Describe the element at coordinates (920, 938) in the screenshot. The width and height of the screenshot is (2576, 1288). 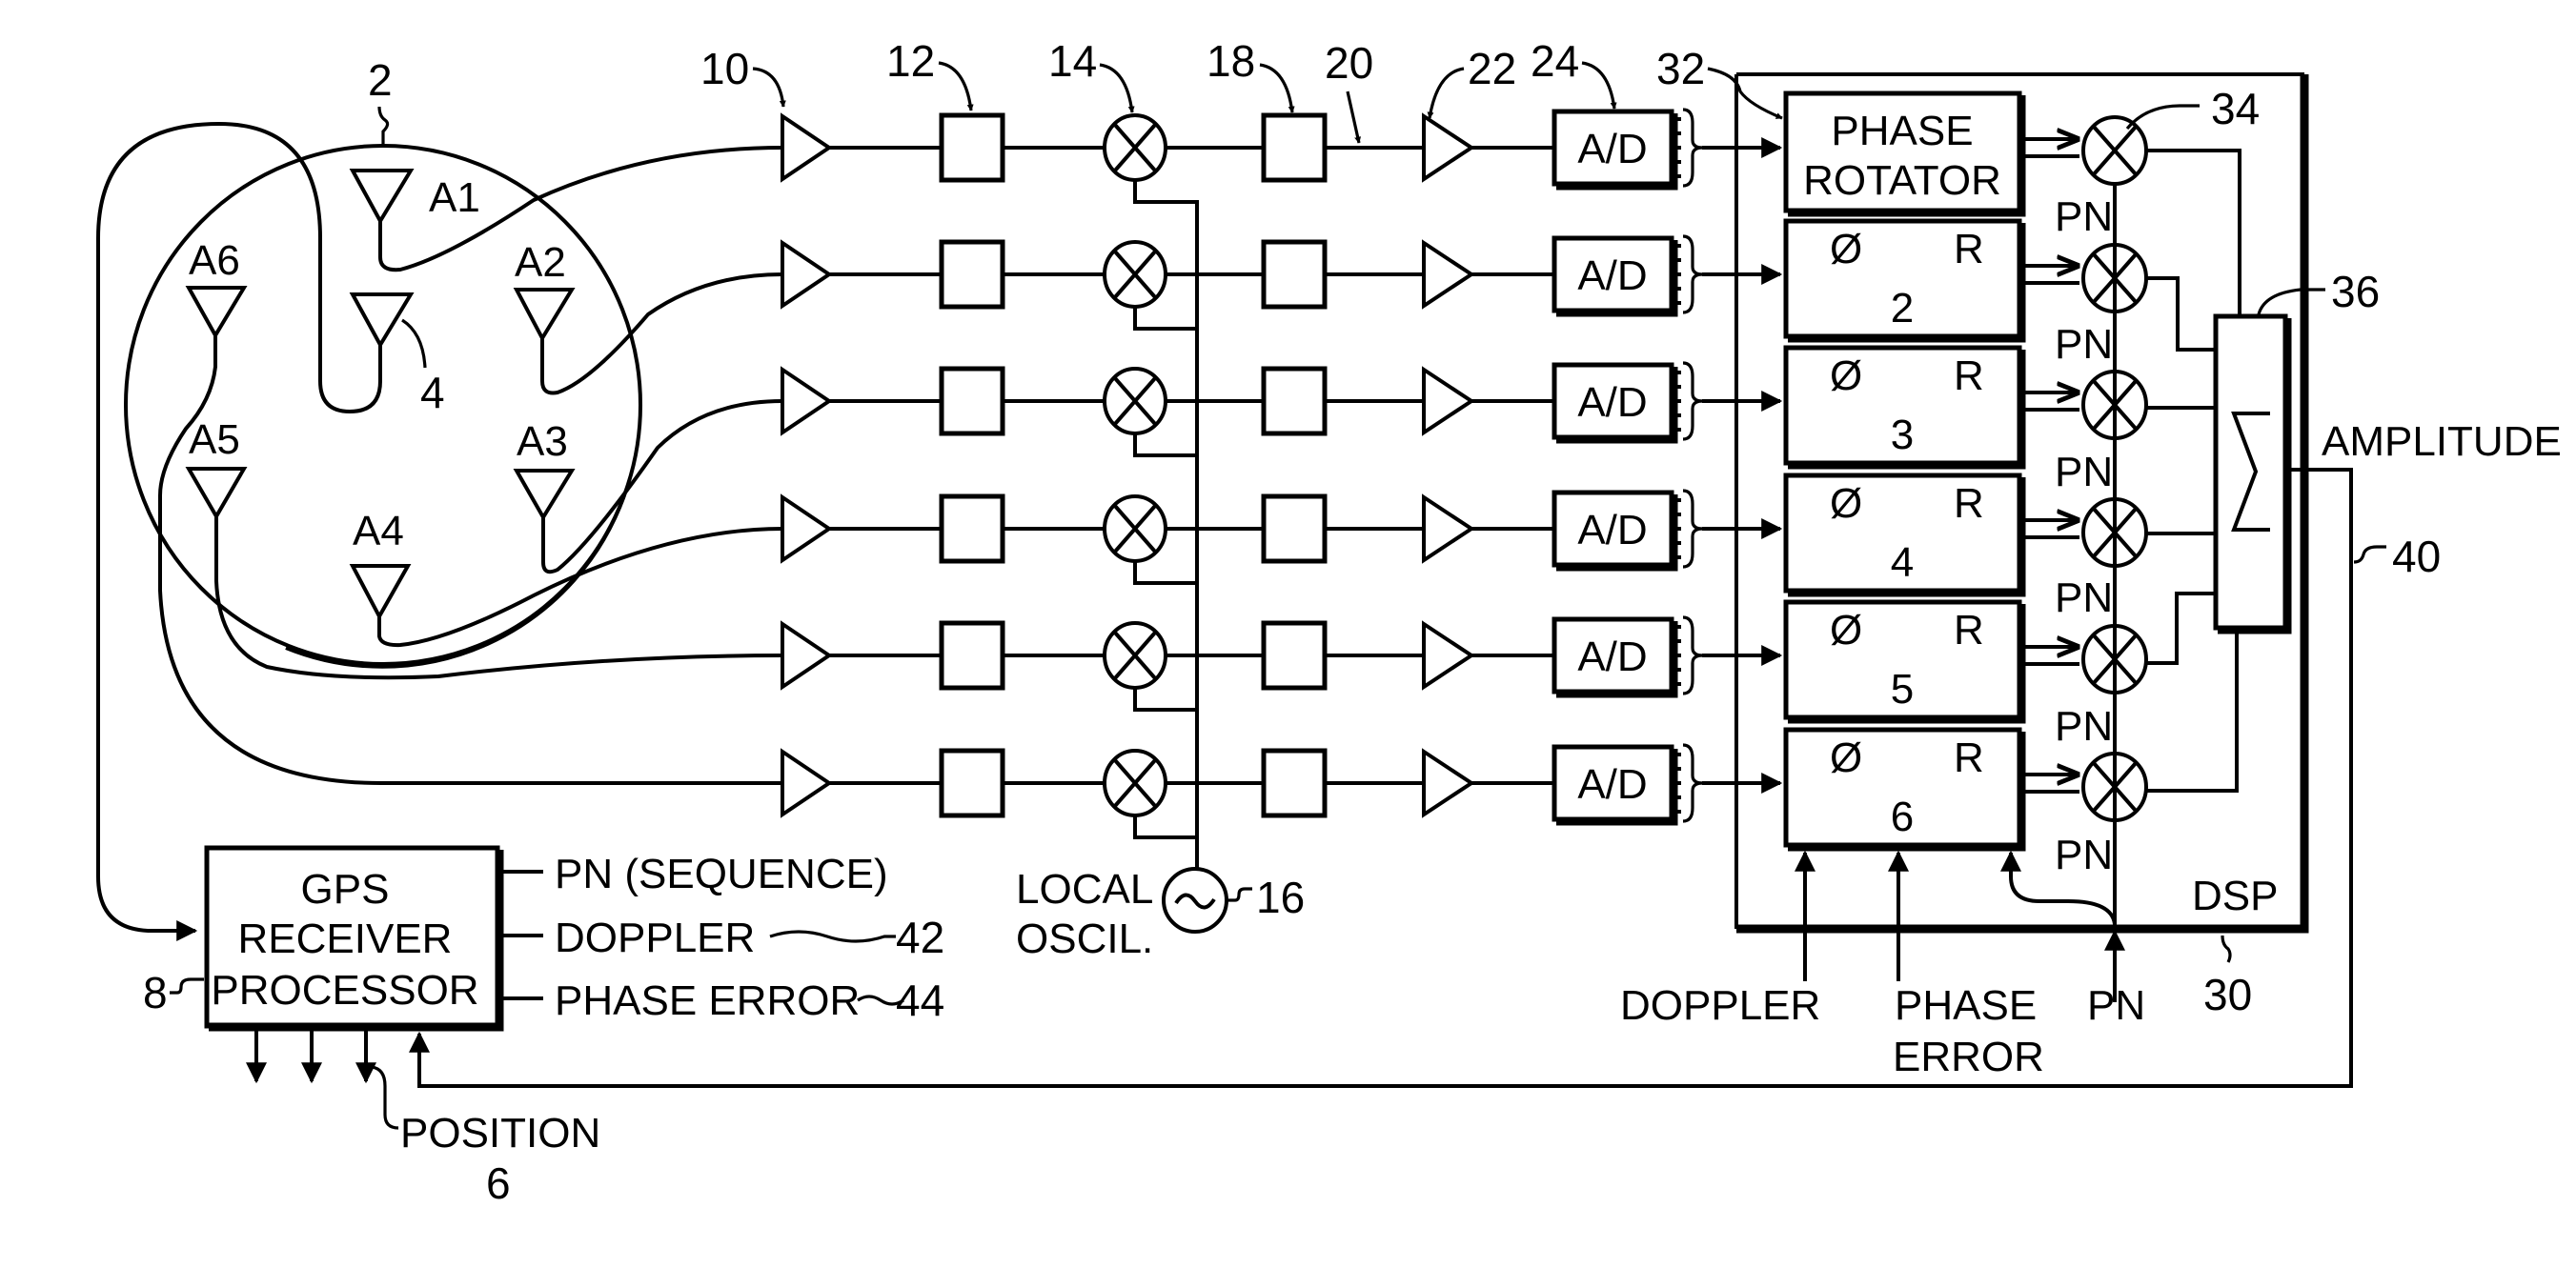
I see `ref-42-label: 42` at that location.